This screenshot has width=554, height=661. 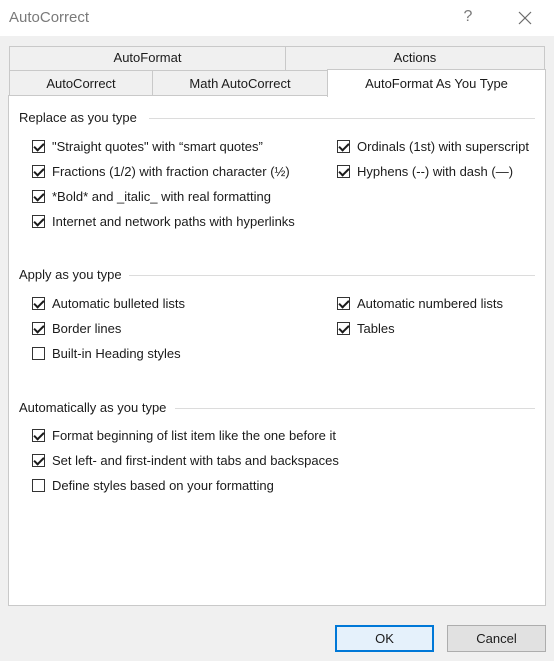 What do you see at coordinates (496, 638) in the screenshot?
I see `cancel-button: Cancel` at bounding box center [496, 638].